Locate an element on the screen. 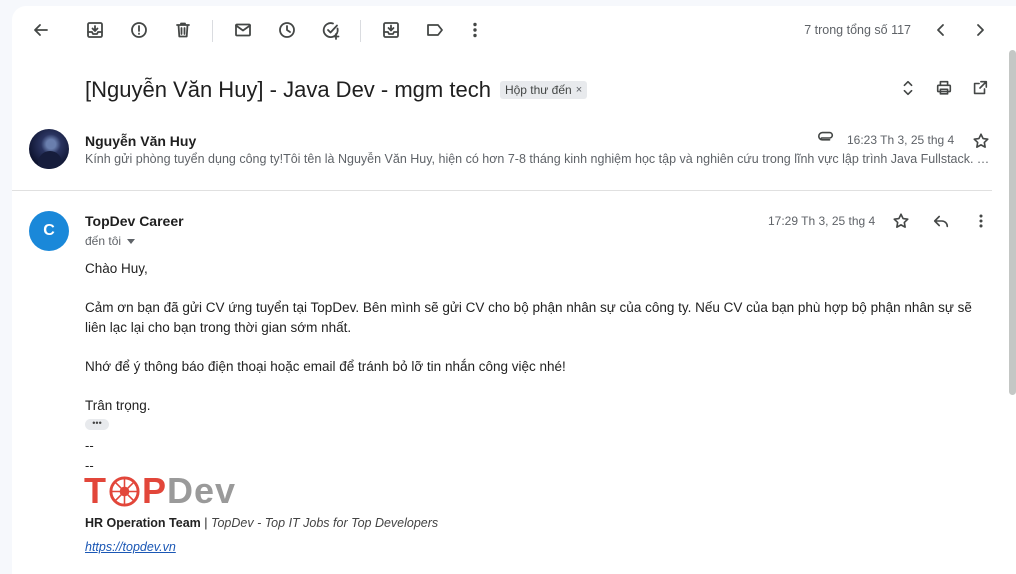  topdev-logo: T P Dev is located at coordinates (160, 491).